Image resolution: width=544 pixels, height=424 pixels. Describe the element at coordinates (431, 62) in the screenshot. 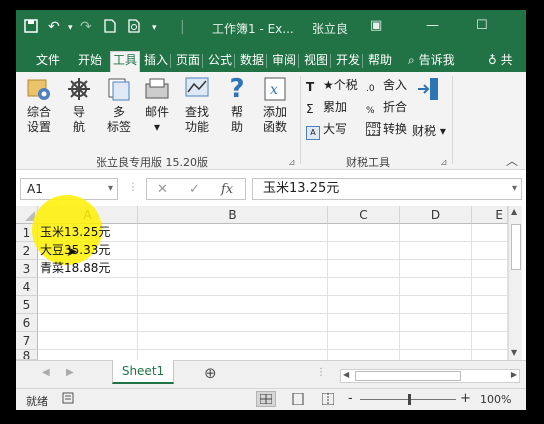

I see `tell-me-search: ⌕ 告诉我` at that location.